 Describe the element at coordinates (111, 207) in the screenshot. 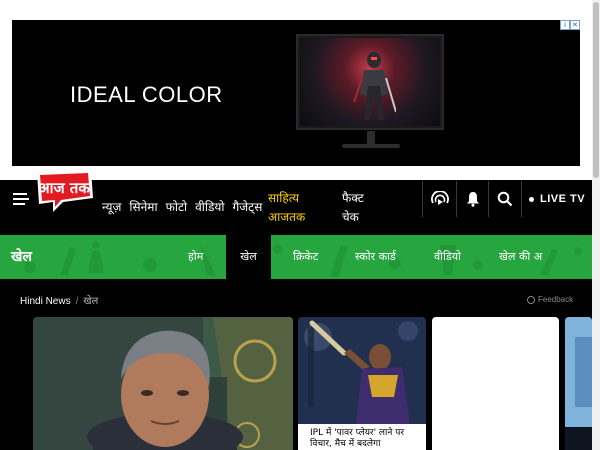

I see `nav-item-news: न्यूज़` at that location.